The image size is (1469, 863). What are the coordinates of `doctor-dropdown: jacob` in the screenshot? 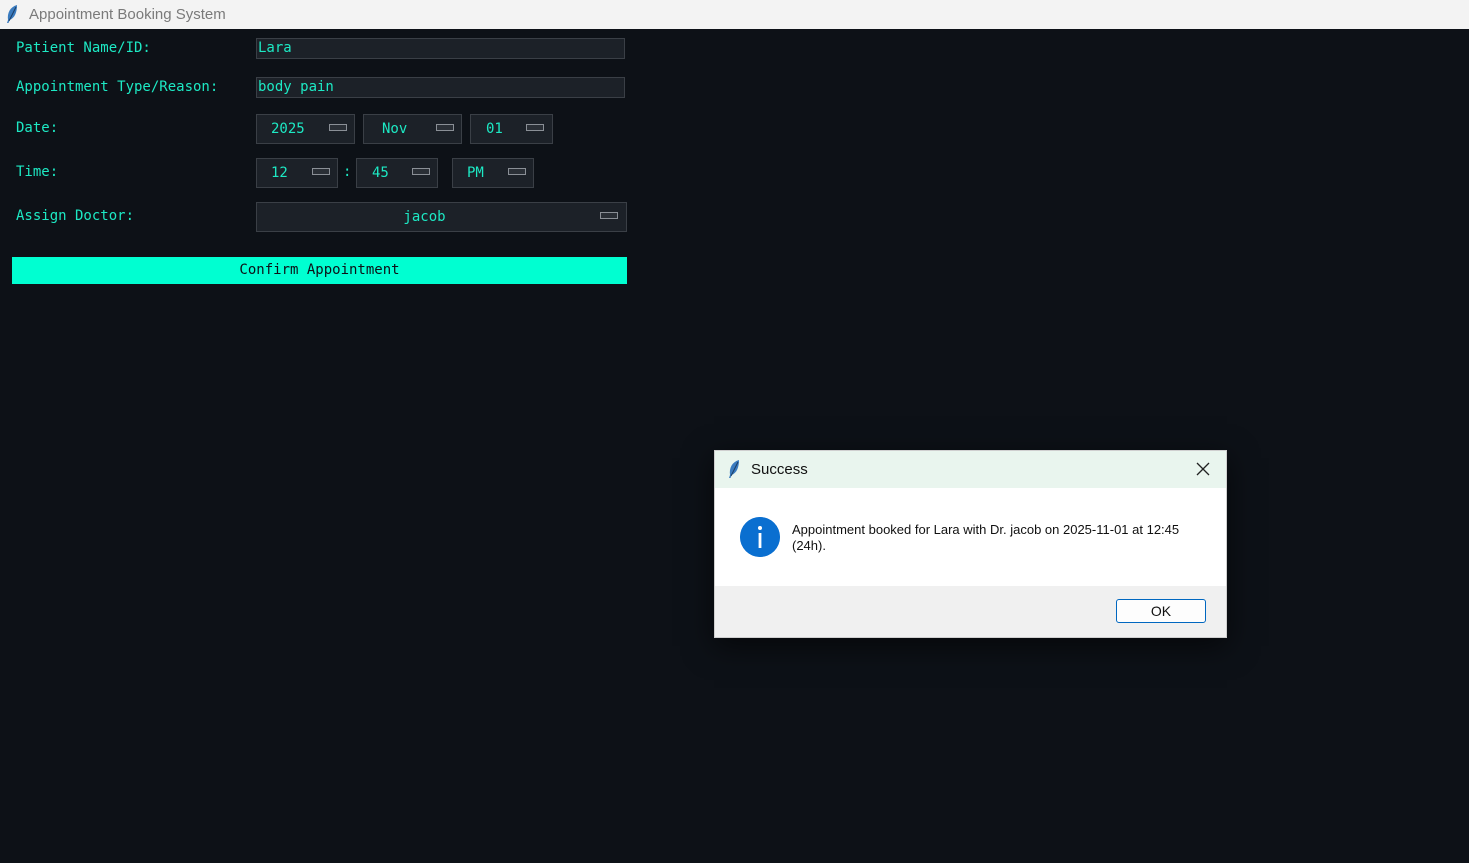 It's located at (441, 217).